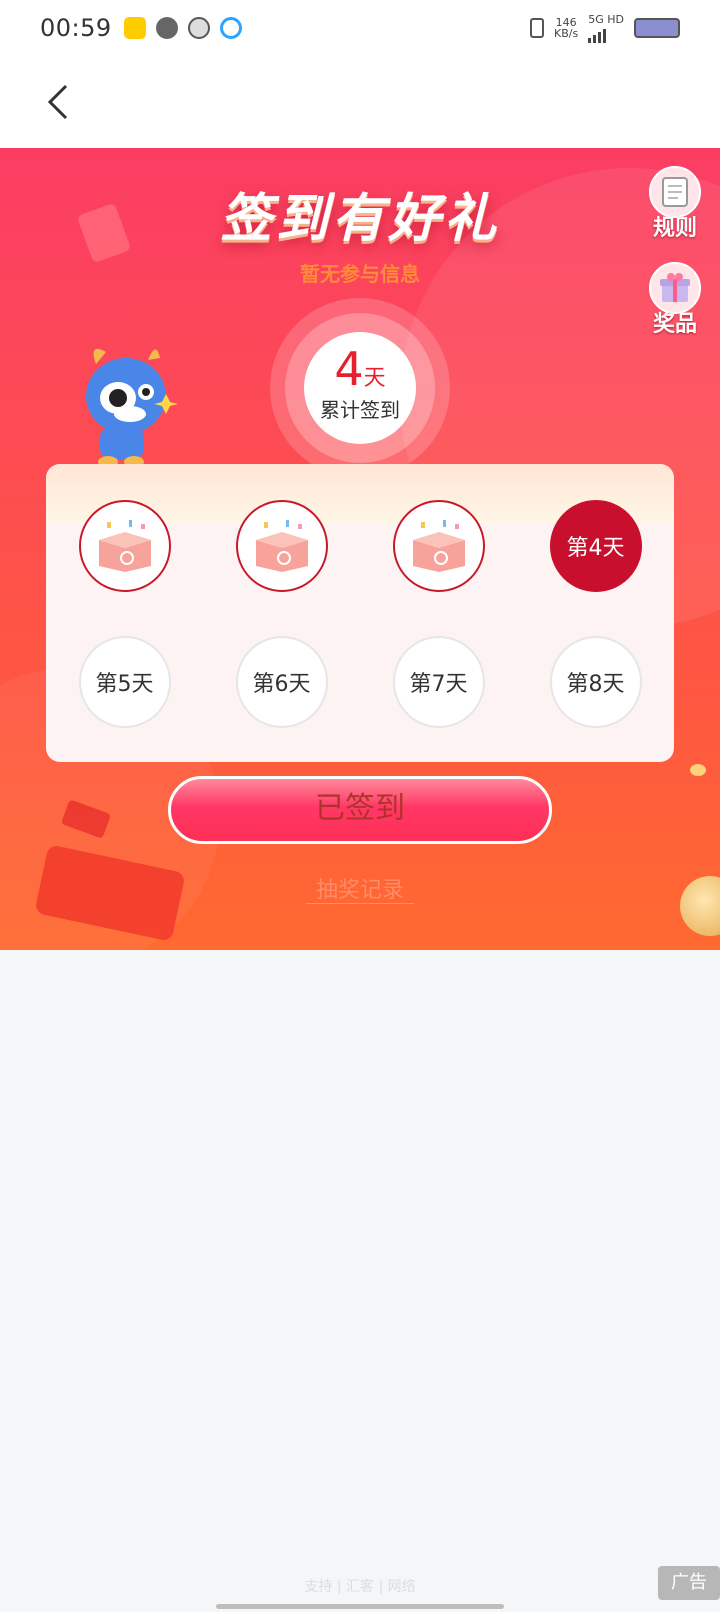  I want to click on home-indicator, so click(360, 1606).